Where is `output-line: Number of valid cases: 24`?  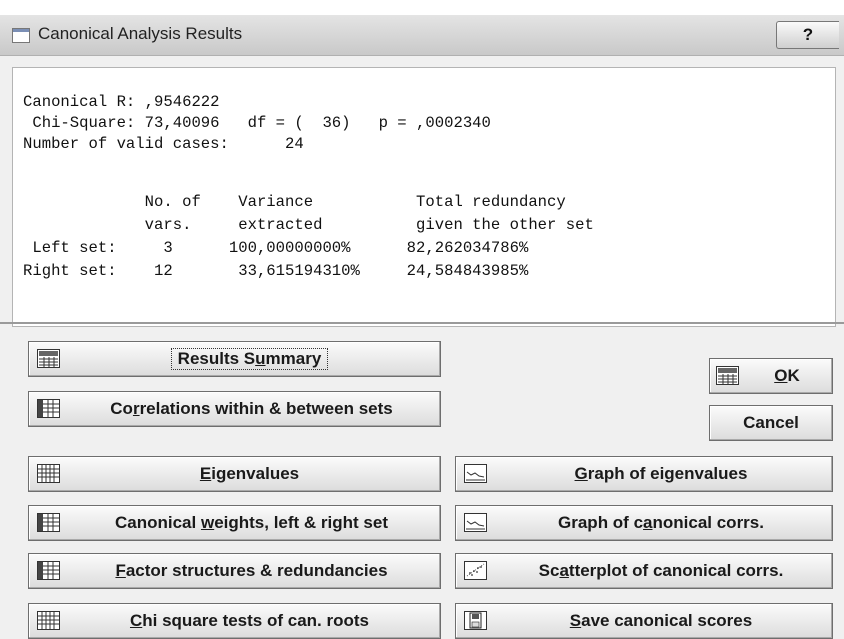
output-line: Number of valid cases: 24 is located at coordinates (163, 144).